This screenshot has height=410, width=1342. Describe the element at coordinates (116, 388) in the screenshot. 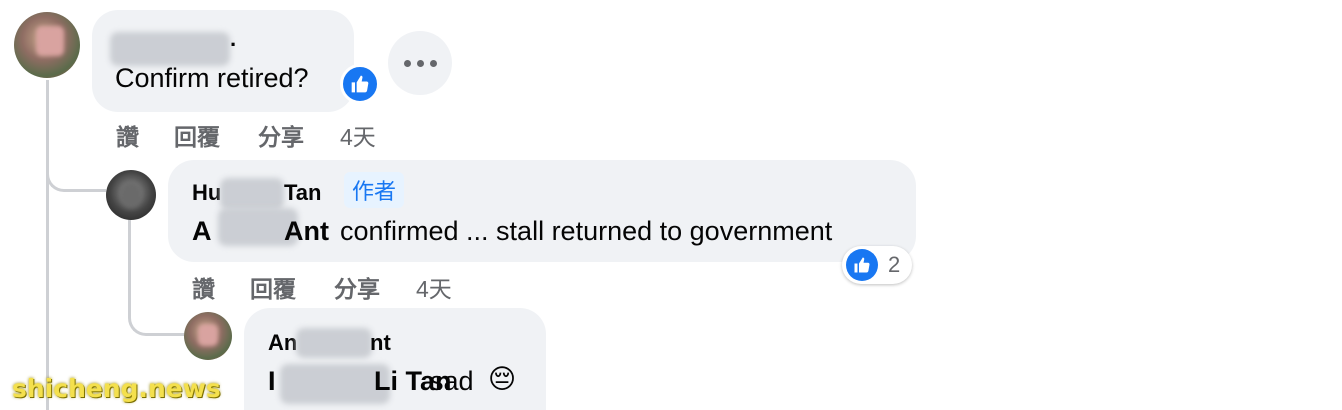

I see `watermark-text: shicheng.news` at that location.